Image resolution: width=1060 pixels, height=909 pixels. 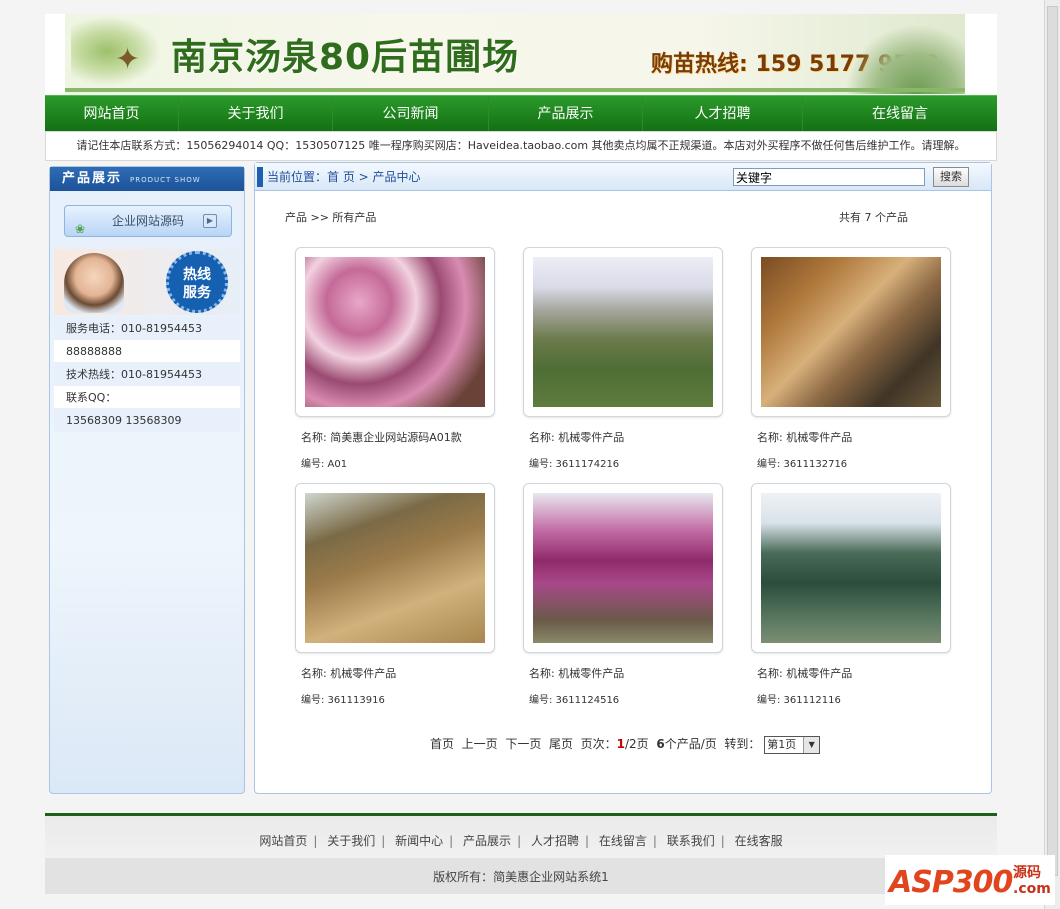 I want to click on nav-item-home: 网站首页, so click(x=112, y=113).